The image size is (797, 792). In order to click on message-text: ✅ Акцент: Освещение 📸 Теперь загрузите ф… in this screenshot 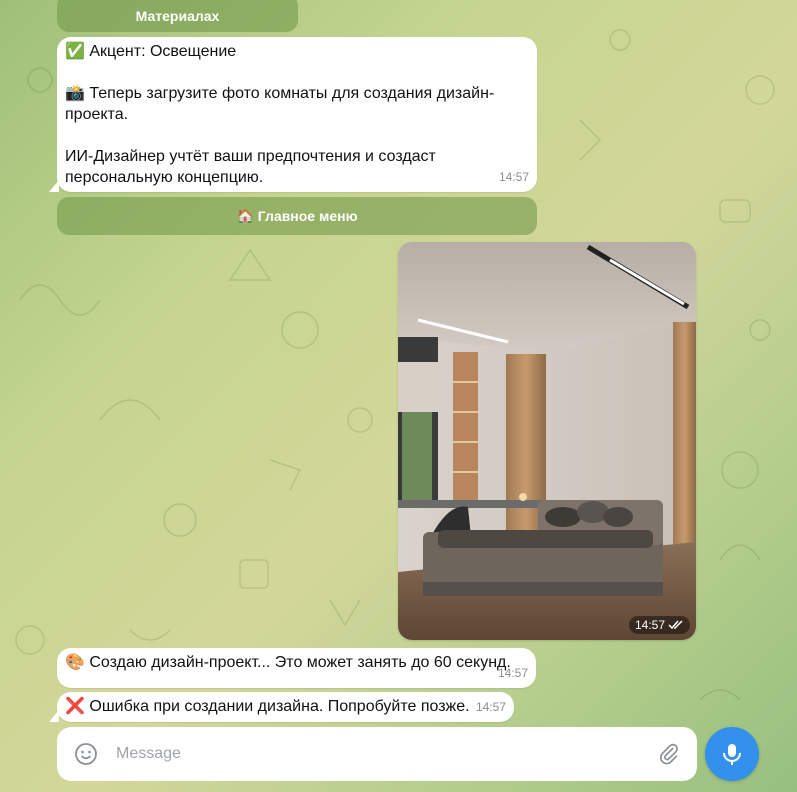, I will do `click(280, 114)`.